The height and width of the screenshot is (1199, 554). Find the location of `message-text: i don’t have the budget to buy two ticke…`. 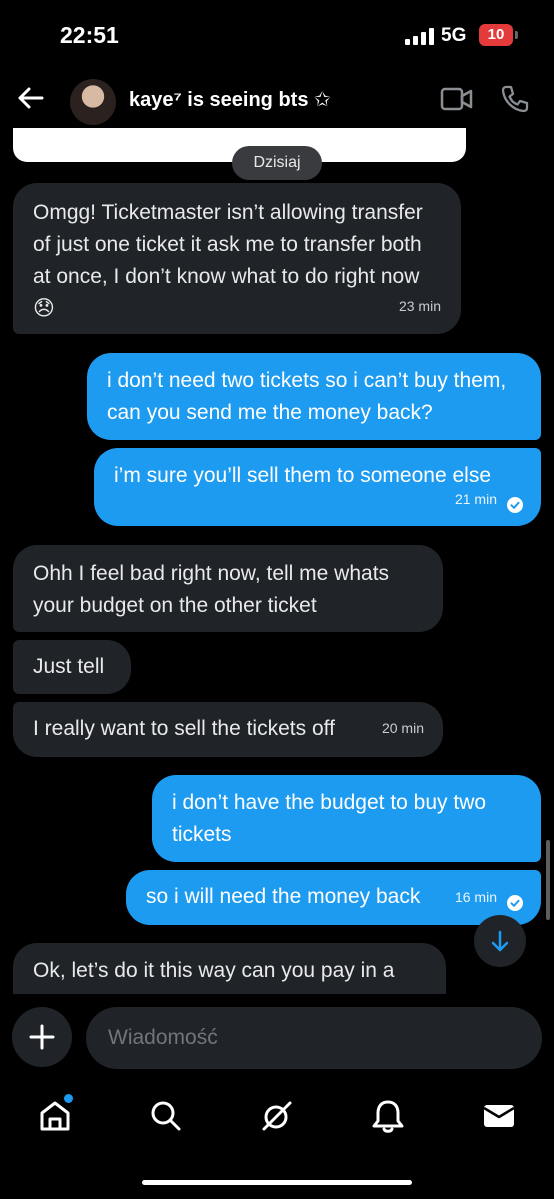

message-text: i don’t have the budget to buy two ticke… is located at coordinates (329, 818).